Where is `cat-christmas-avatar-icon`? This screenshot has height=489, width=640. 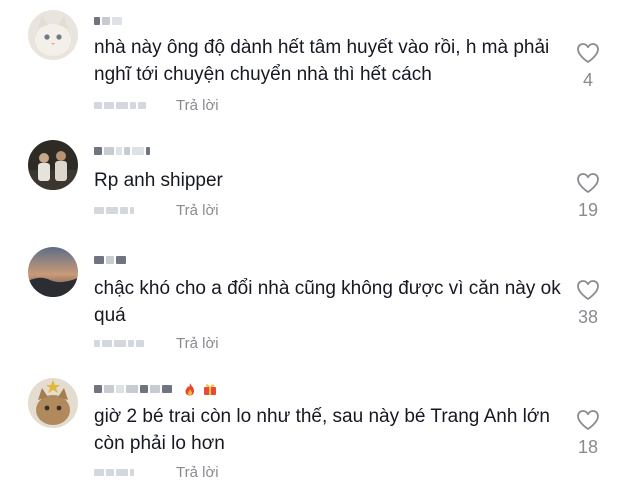 cat-christmas-avatar-icon is located at coordinates (53, 403).